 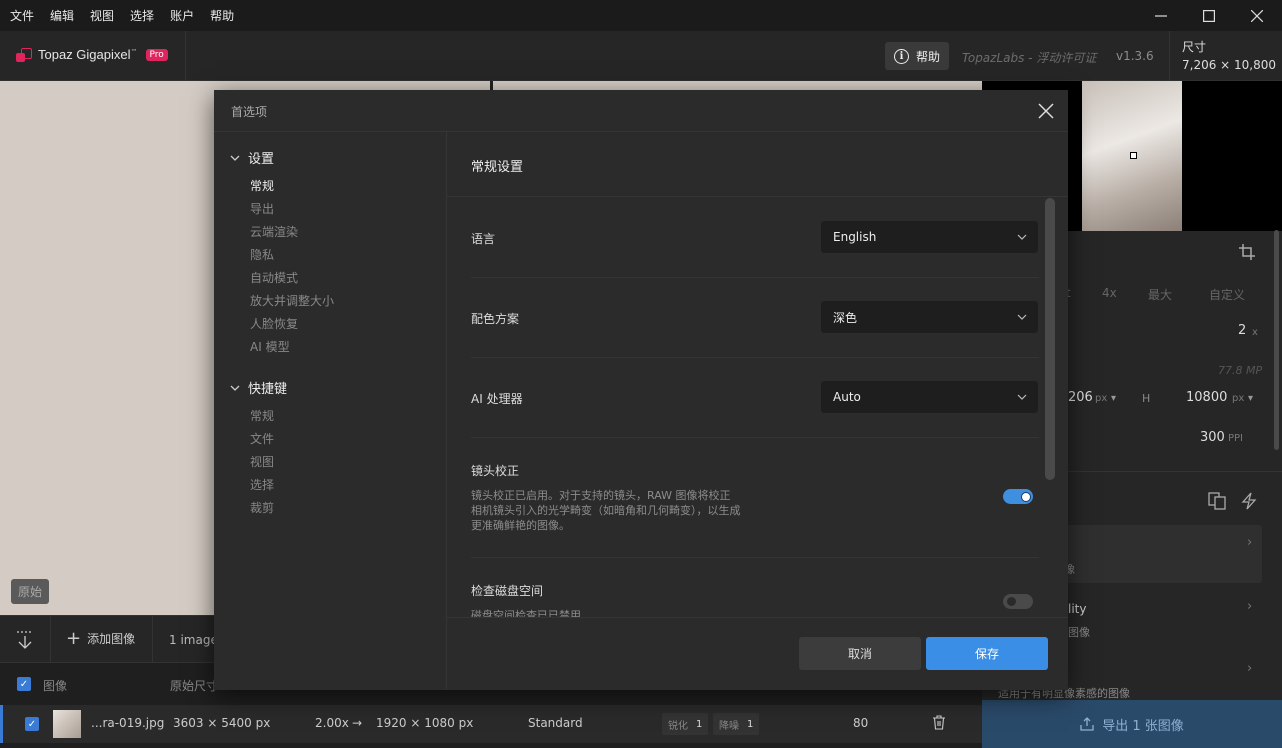 I want to click on nav-item-general: 常规, so click(x=262, y=185).